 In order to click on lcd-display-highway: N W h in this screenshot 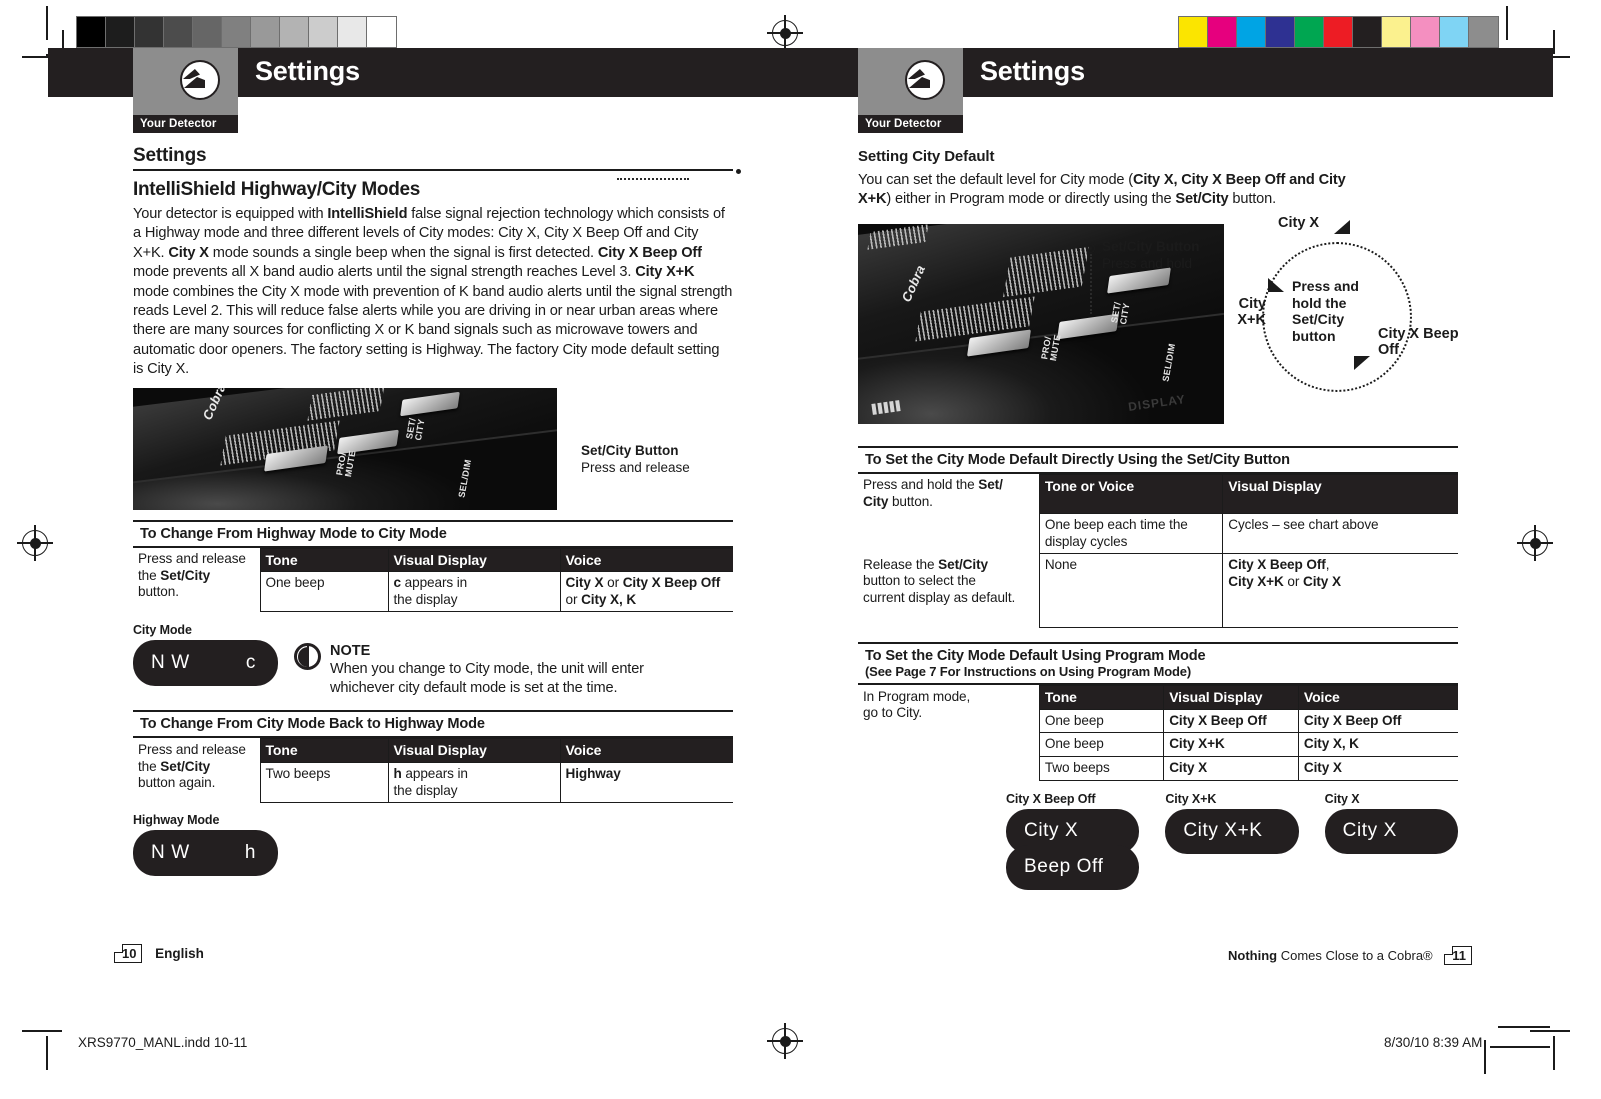, I will do `click(205, 853)`.